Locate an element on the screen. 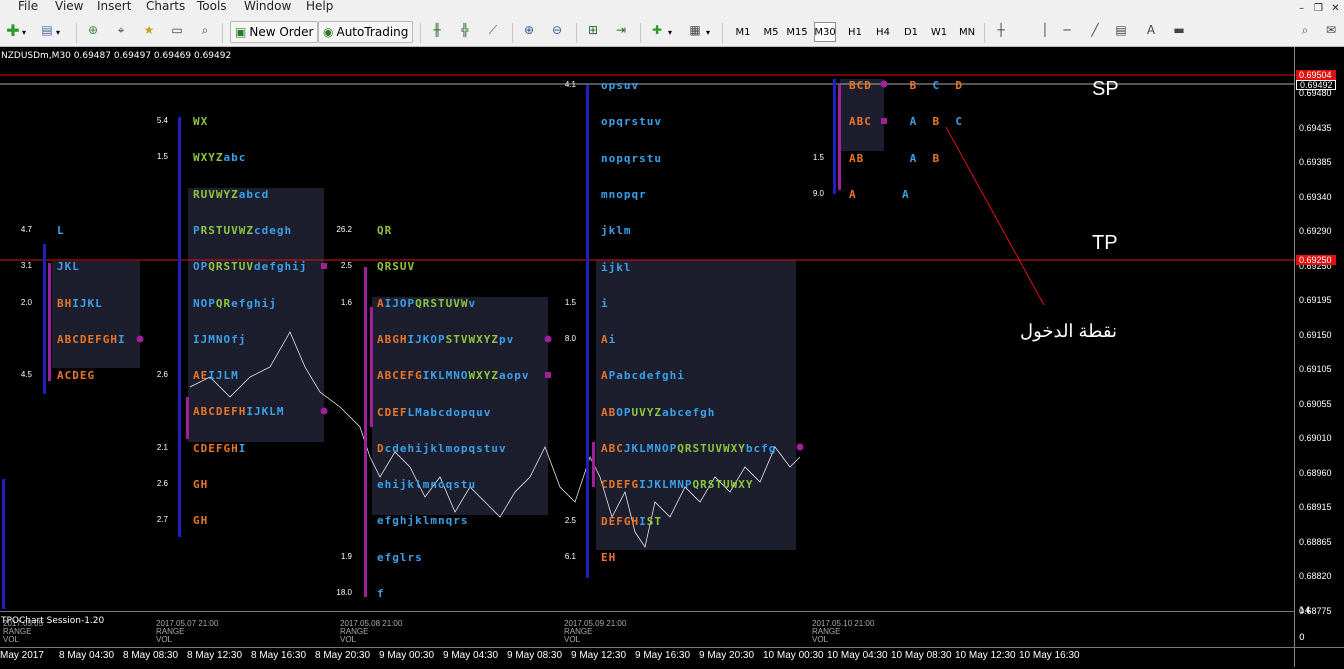 The width and height of the screenshot is (1344, 669). tpo-row: f is located at coordinates (381, 593).